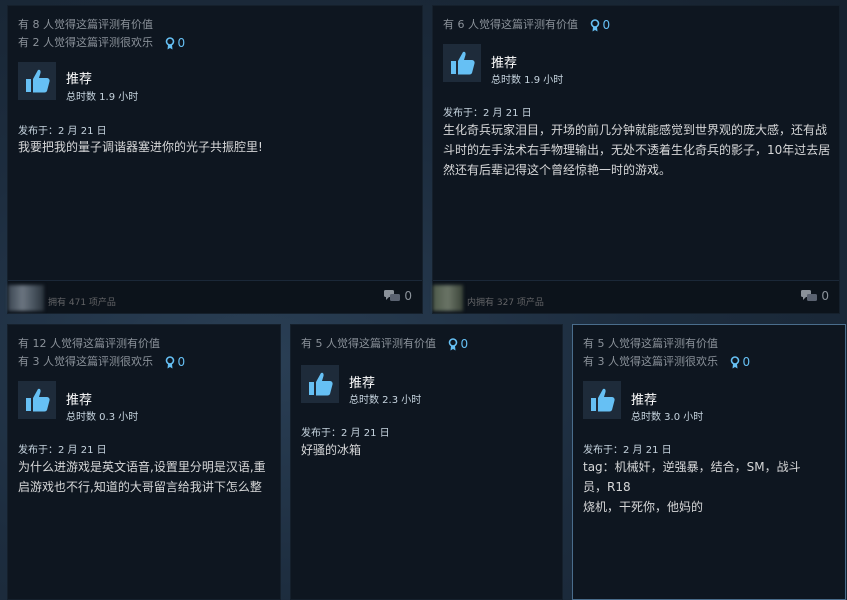  Describe the element at coordinates (85, 42) in the screenshot. I see `funny-count: 有 2 人觉得这篇评测很欢乐` at that location.